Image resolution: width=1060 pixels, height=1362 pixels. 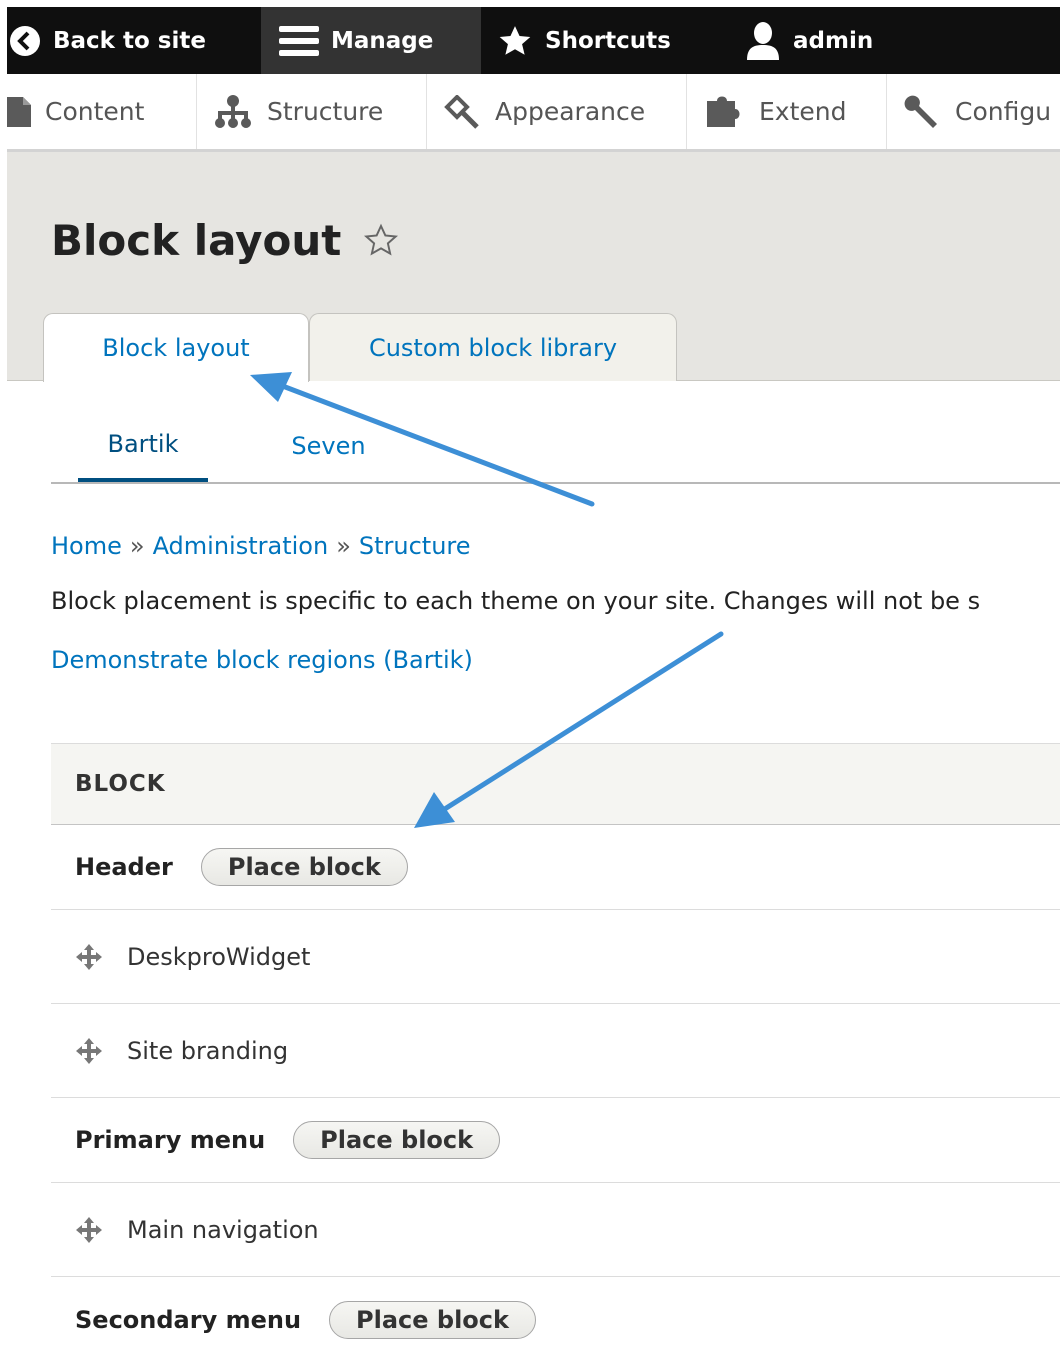 I want to click on tab-custom-block-library-label: Custom block library, so click(x=493, y=347).